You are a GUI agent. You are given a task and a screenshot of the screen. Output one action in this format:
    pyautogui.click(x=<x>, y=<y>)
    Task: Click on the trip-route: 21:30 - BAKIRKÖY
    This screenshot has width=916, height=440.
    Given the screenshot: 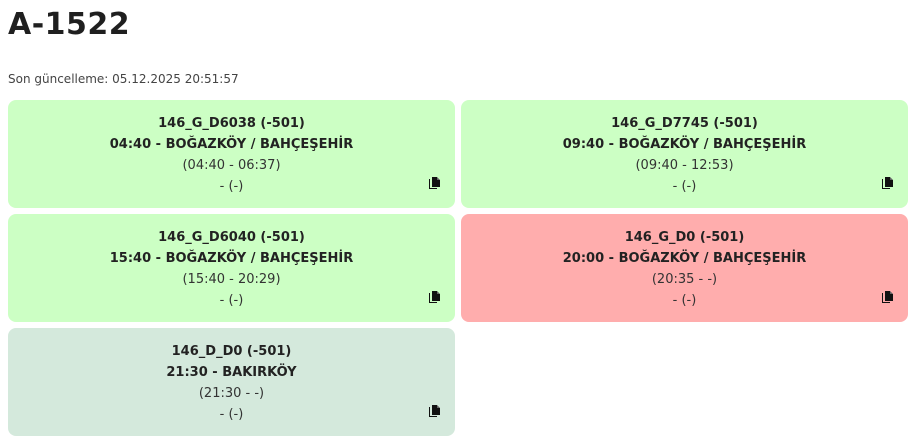 What is the action you would take?
    pyautogui.click(x=231, y=372)
    